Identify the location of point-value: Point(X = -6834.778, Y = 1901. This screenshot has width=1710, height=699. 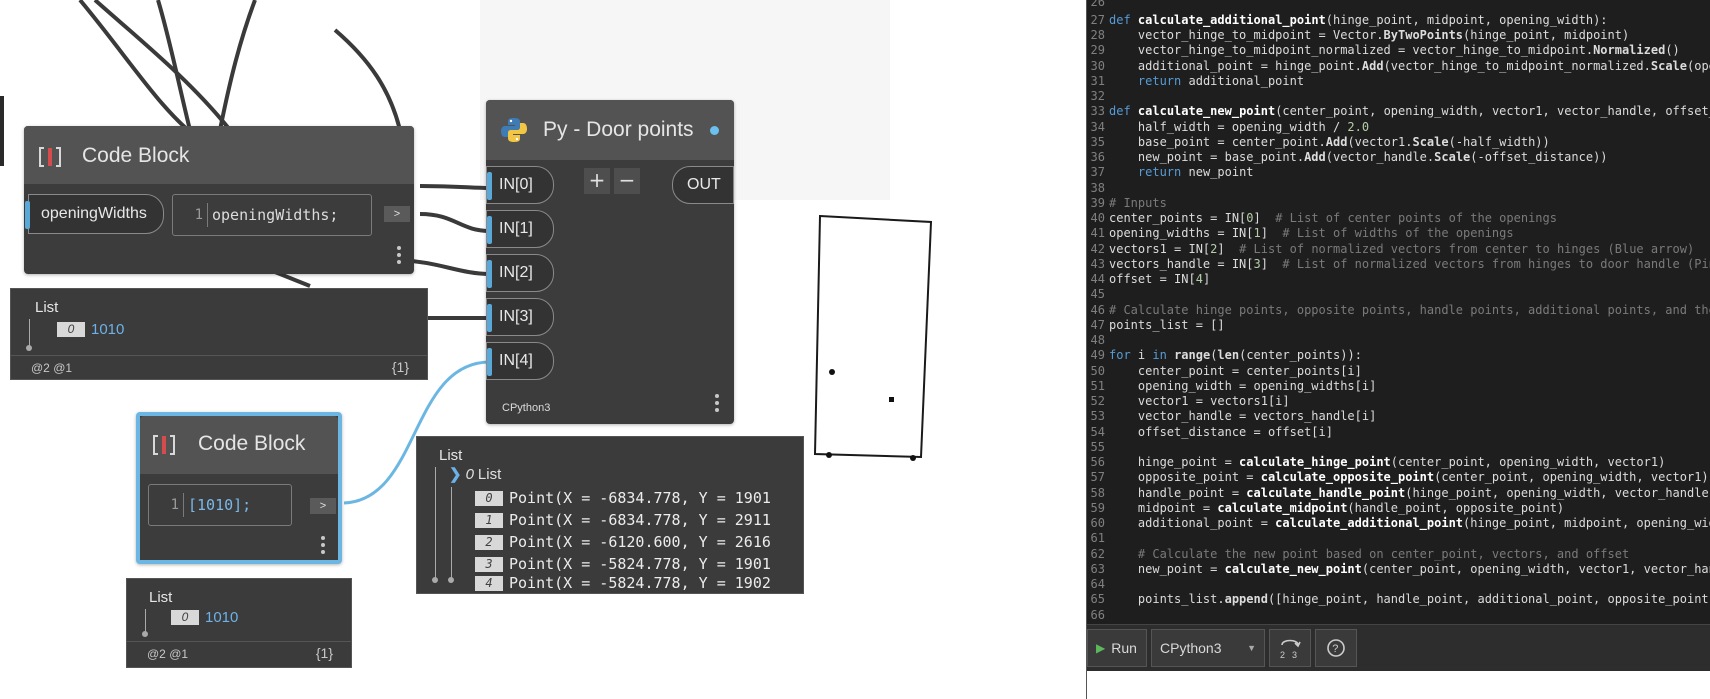
(640, 498).